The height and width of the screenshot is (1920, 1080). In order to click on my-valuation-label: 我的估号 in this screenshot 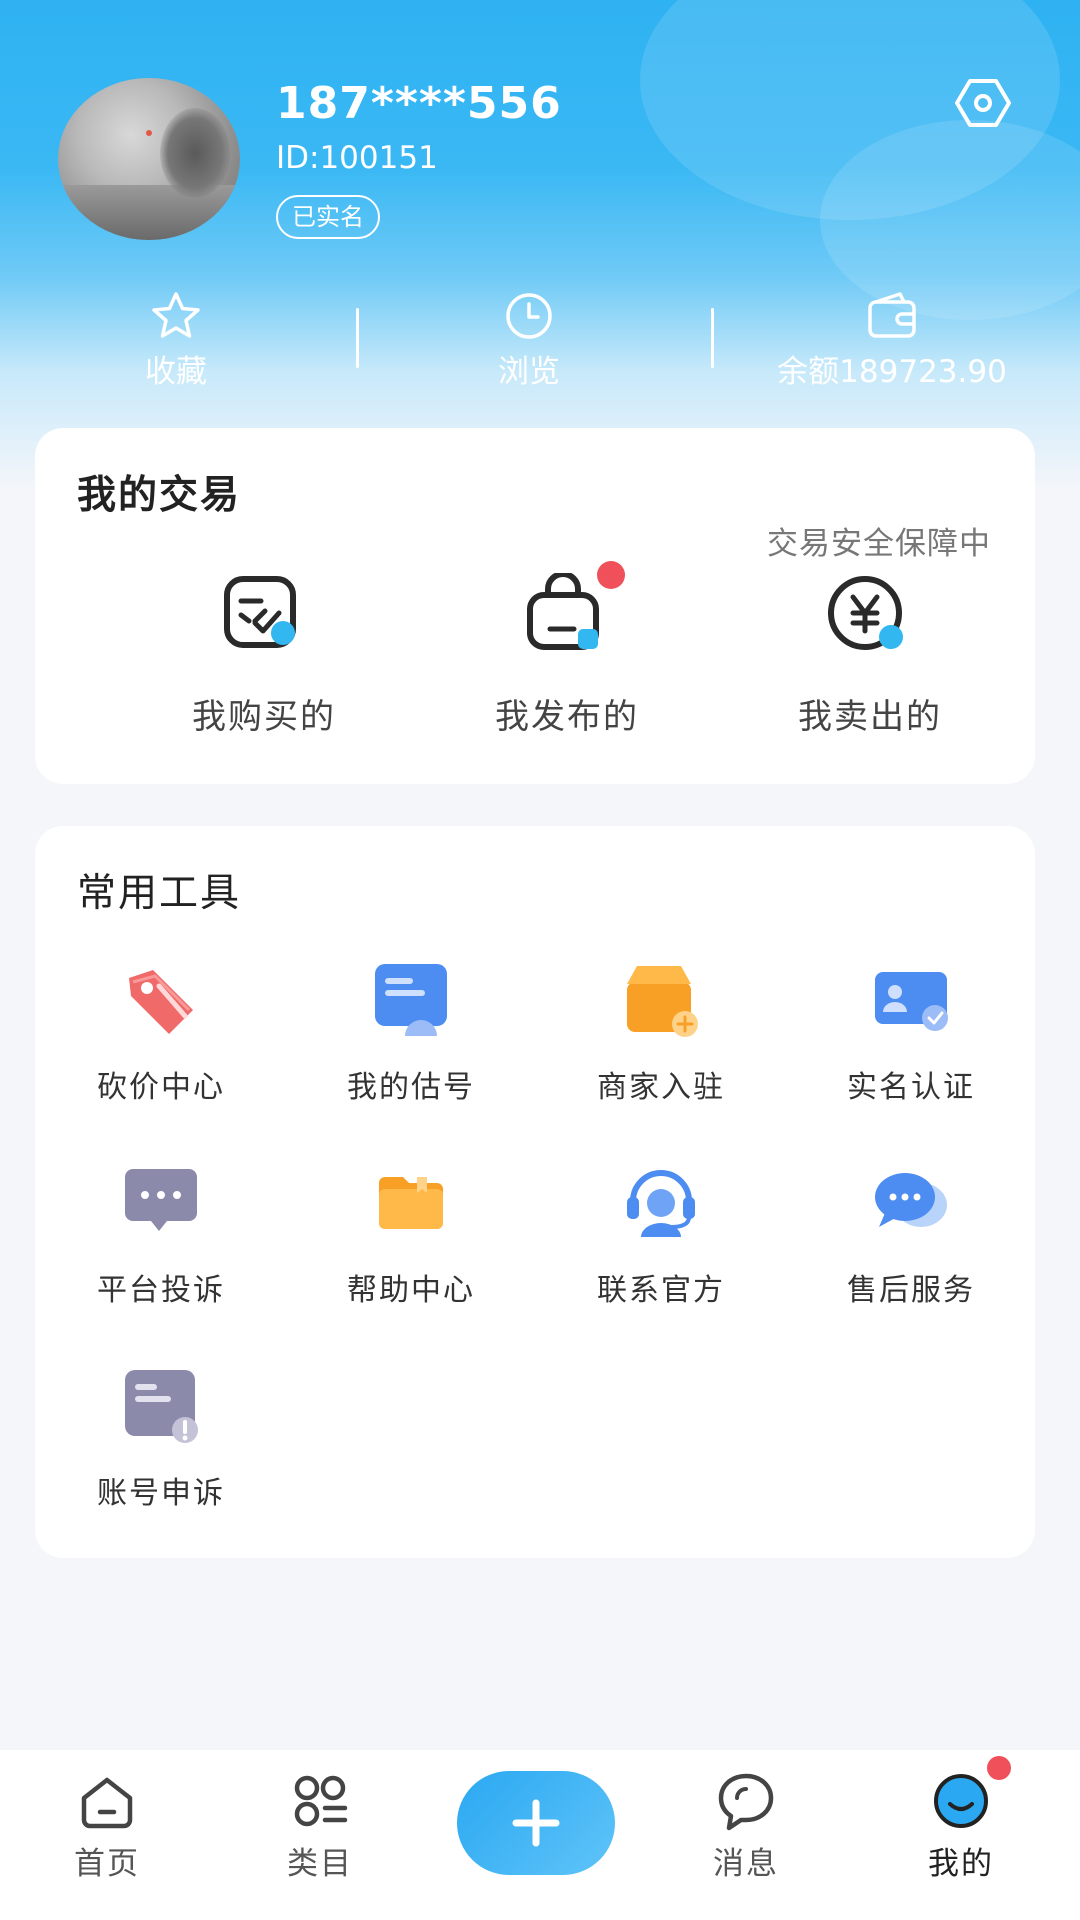, I will do `click(411, 1087)`.